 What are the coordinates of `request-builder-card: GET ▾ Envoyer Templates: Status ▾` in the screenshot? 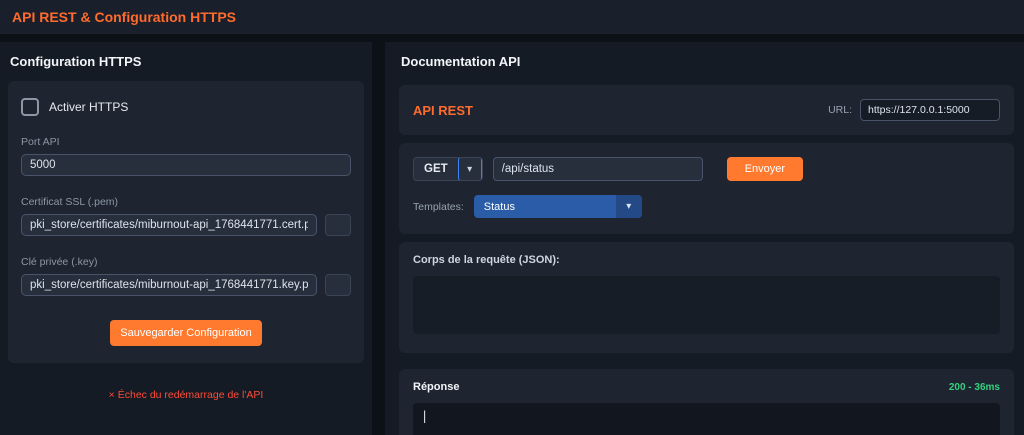 It's located at (706, 188).